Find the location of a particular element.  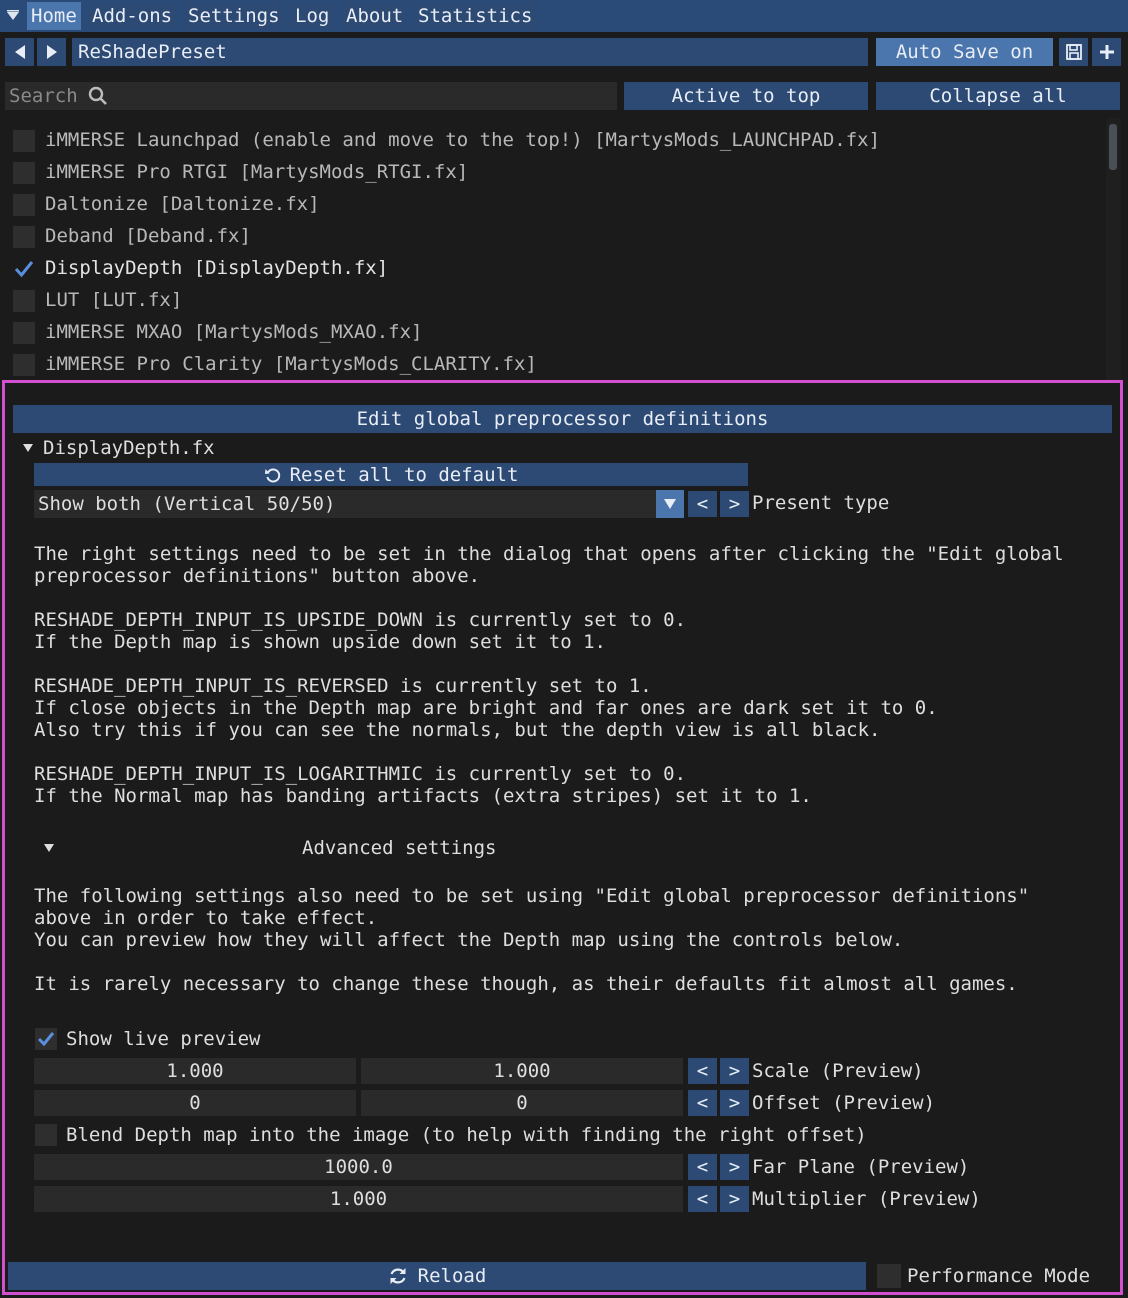

offset-y-input: 0 is located at coordinates (522, 1103).